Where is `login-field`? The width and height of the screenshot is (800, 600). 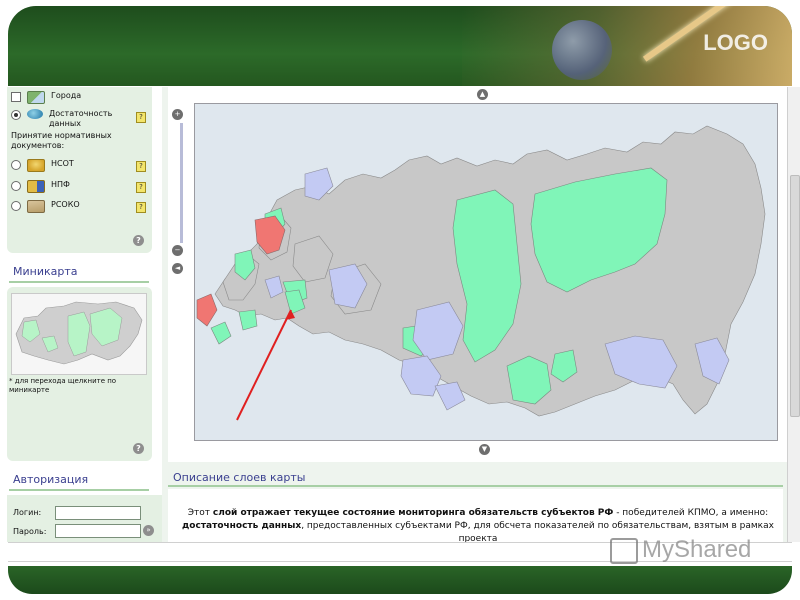 login-field is located at coordinates (98, 513).